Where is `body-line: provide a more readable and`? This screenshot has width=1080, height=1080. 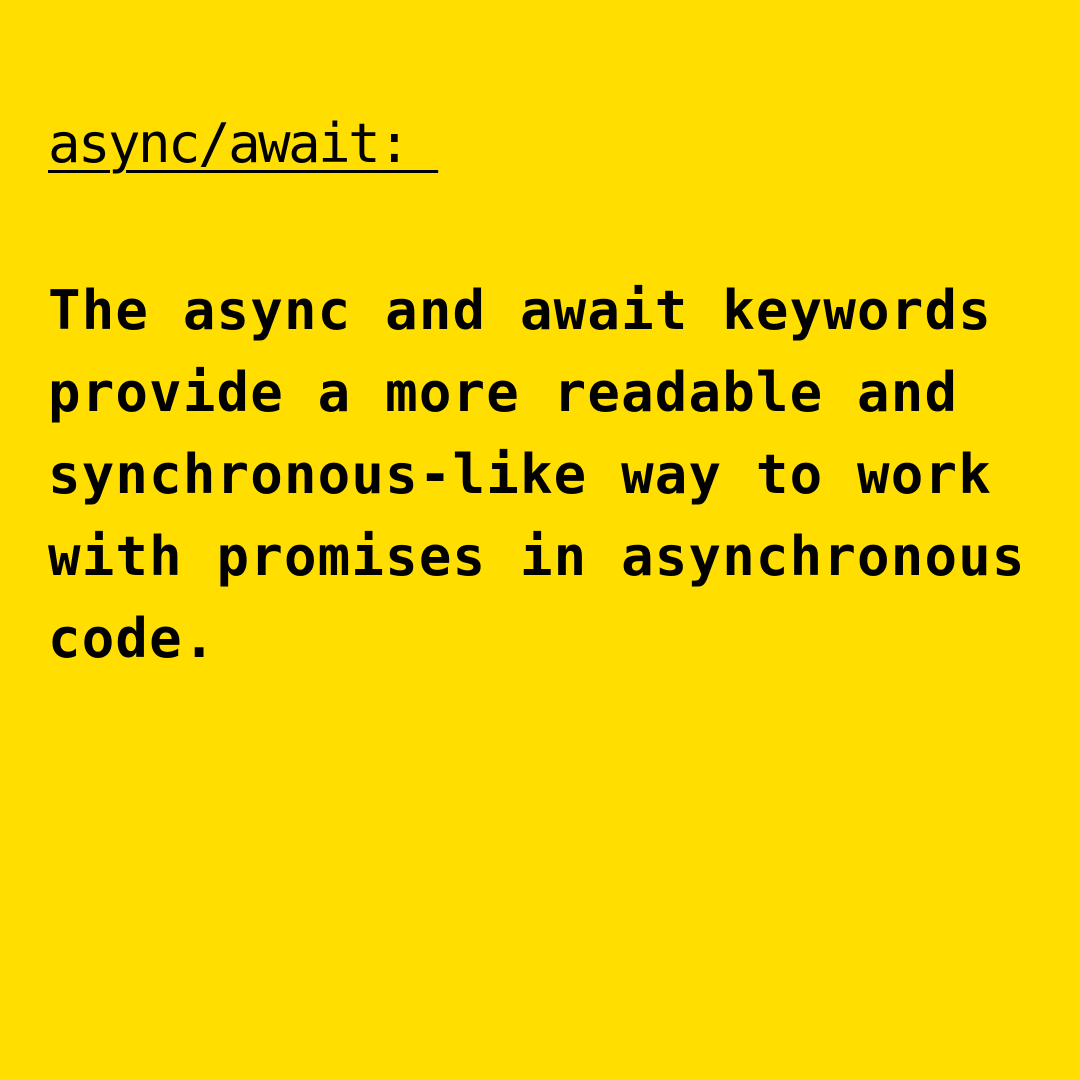 body-line: provide a more readable and is located at coordinates (503, 392).